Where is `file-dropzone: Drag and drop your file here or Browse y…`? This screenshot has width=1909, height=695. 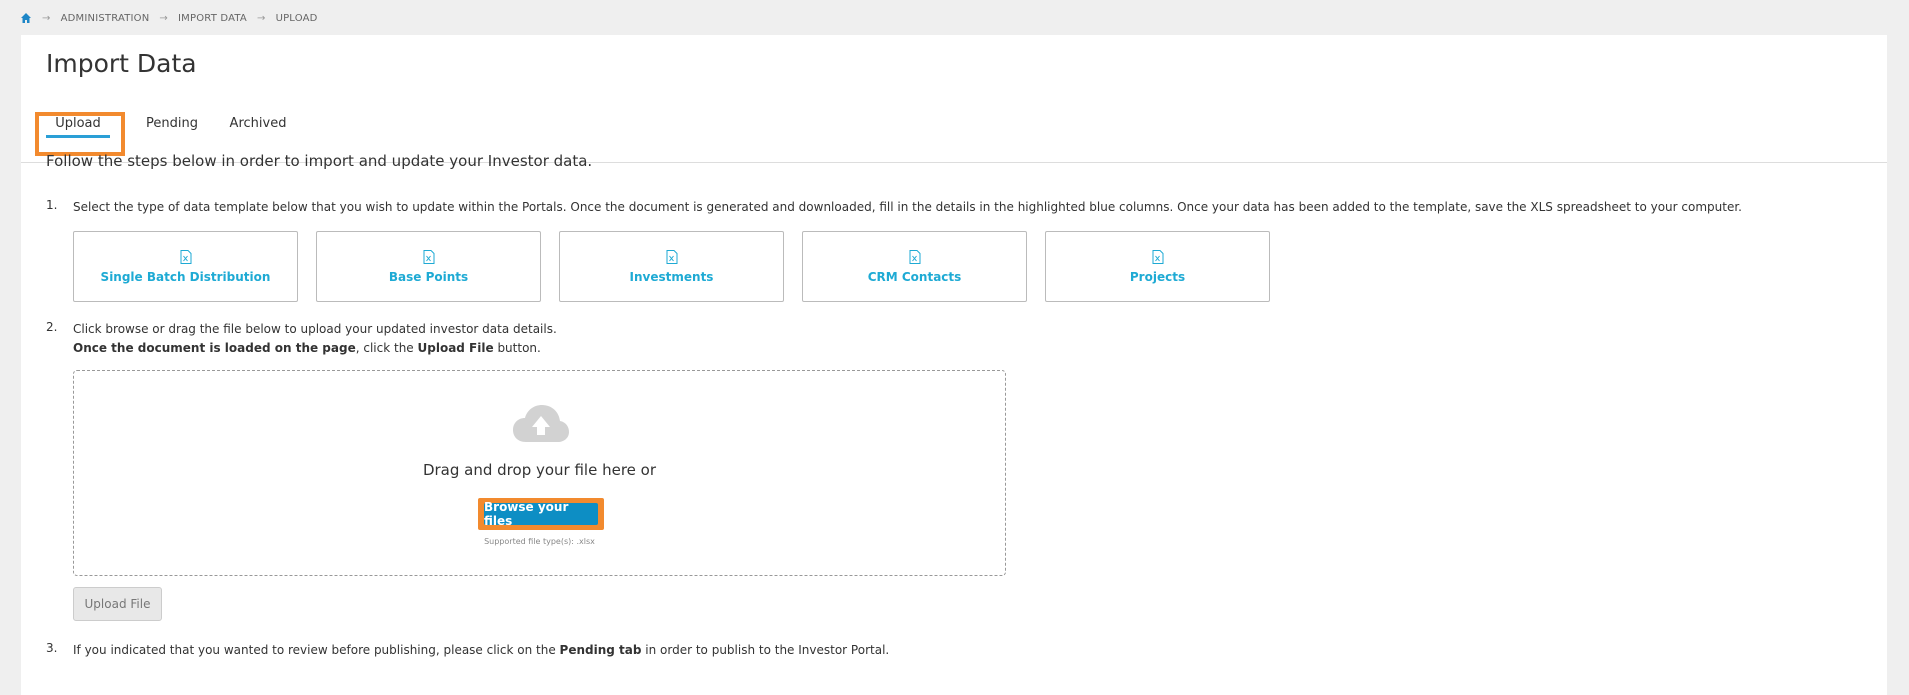
file-dropzone: Drag and drop your file here or Browse y… is located at coordinates (539, 473).